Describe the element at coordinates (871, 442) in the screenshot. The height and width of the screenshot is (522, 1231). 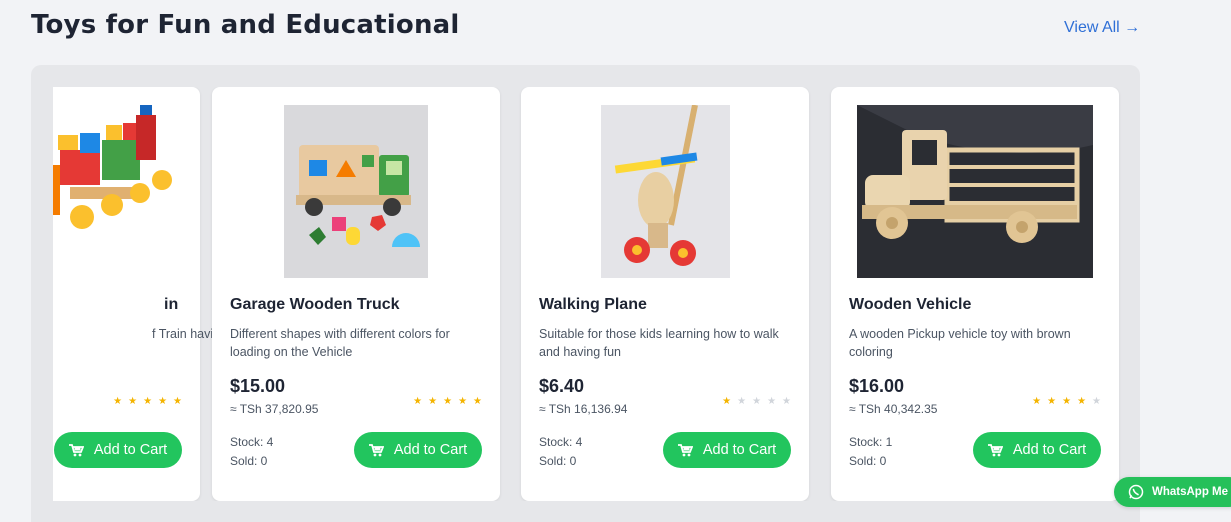
I see `stock-count: Stock: 1` at that location.